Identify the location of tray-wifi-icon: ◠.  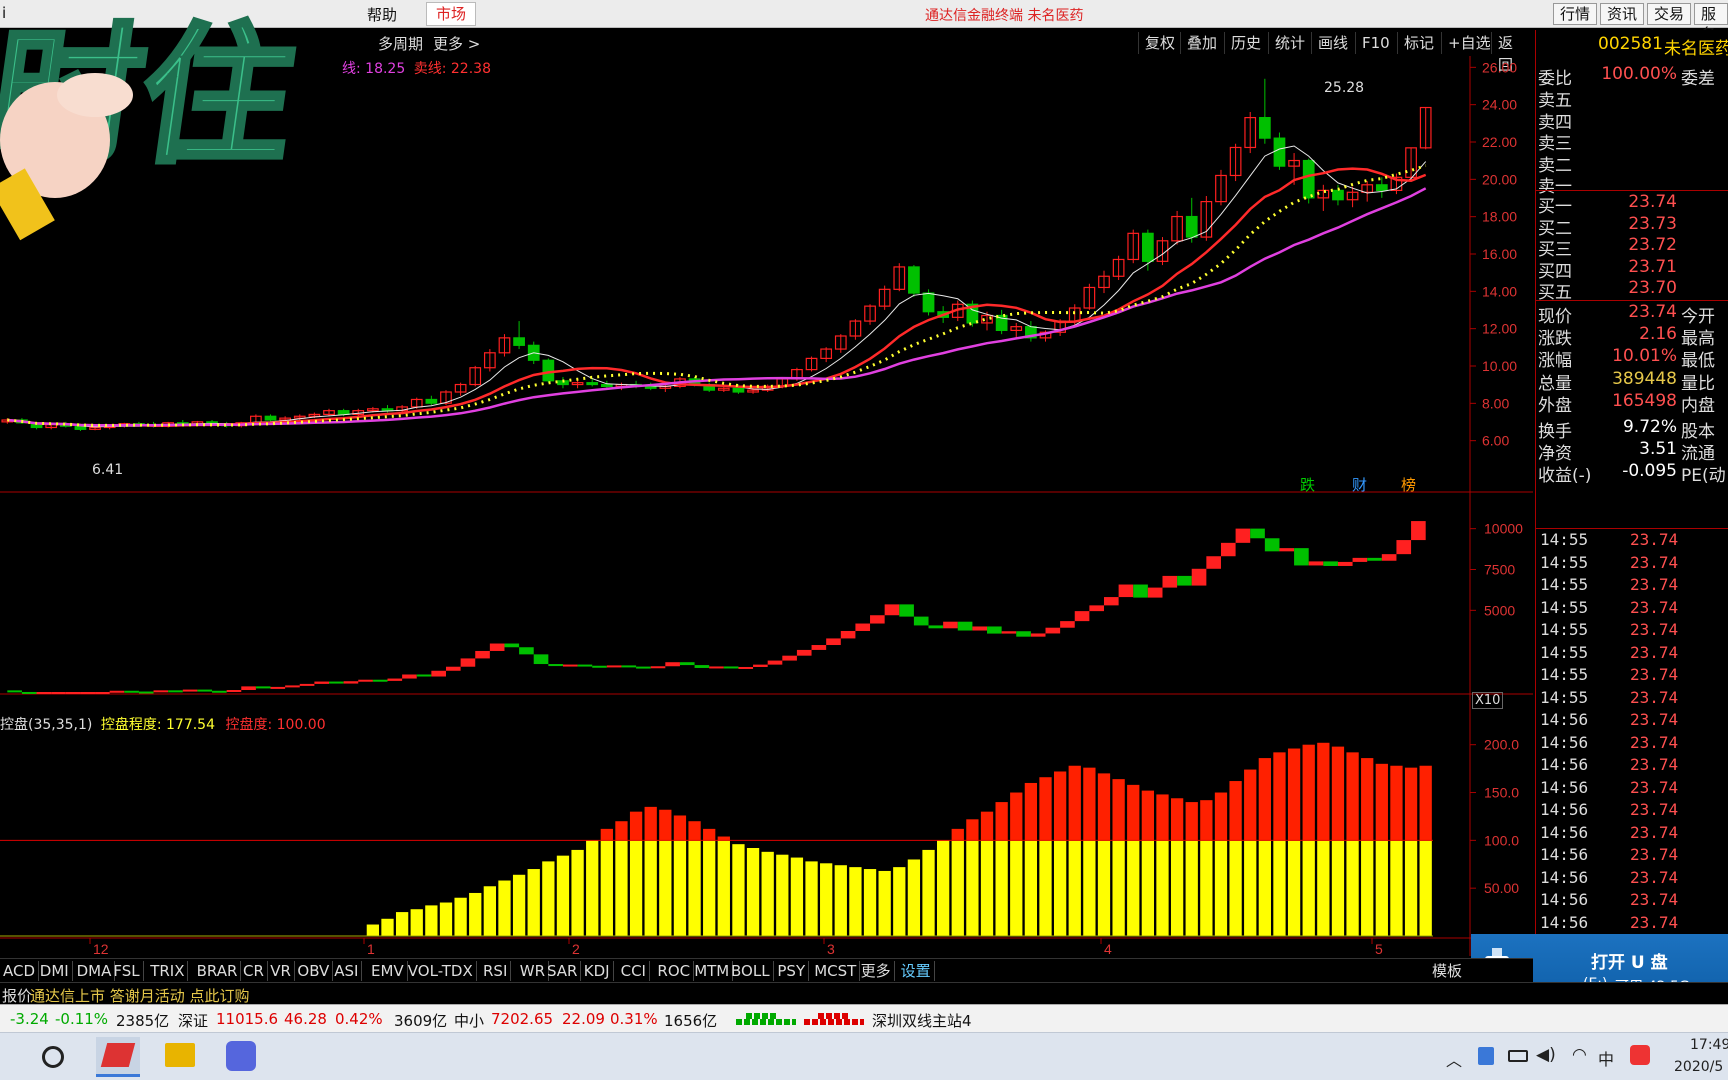
(1579, 1055).